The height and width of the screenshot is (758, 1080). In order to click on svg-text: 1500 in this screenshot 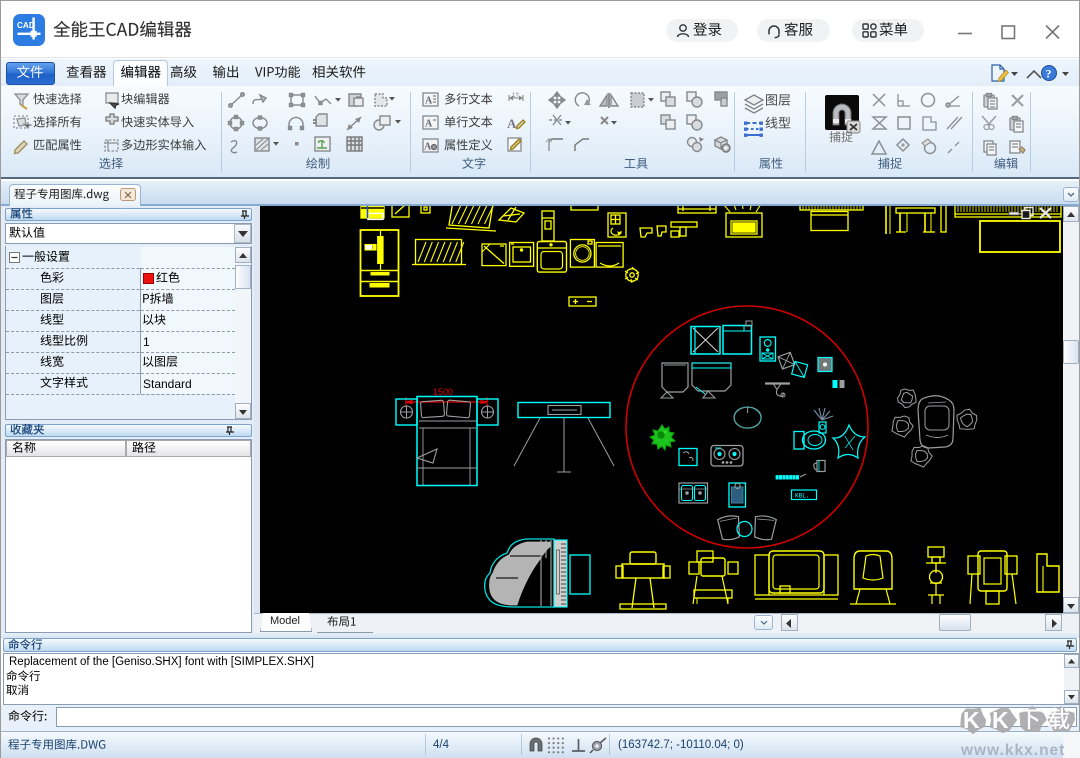, I will do `click(443, 392)`.